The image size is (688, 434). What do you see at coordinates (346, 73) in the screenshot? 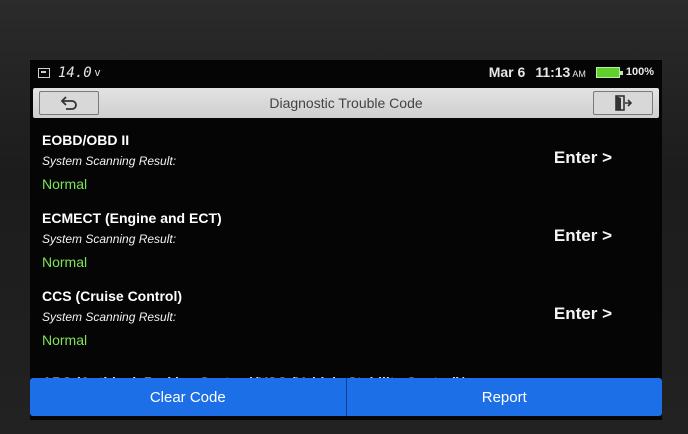
I see `status-bar: 14.0 v Mar 6 11:13 AM 100%` at bounding box center [346, 73].